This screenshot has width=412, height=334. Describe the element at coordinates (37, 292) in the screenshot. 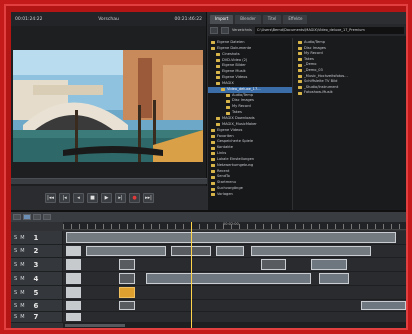

I see `track-header: SM 5` at that location.